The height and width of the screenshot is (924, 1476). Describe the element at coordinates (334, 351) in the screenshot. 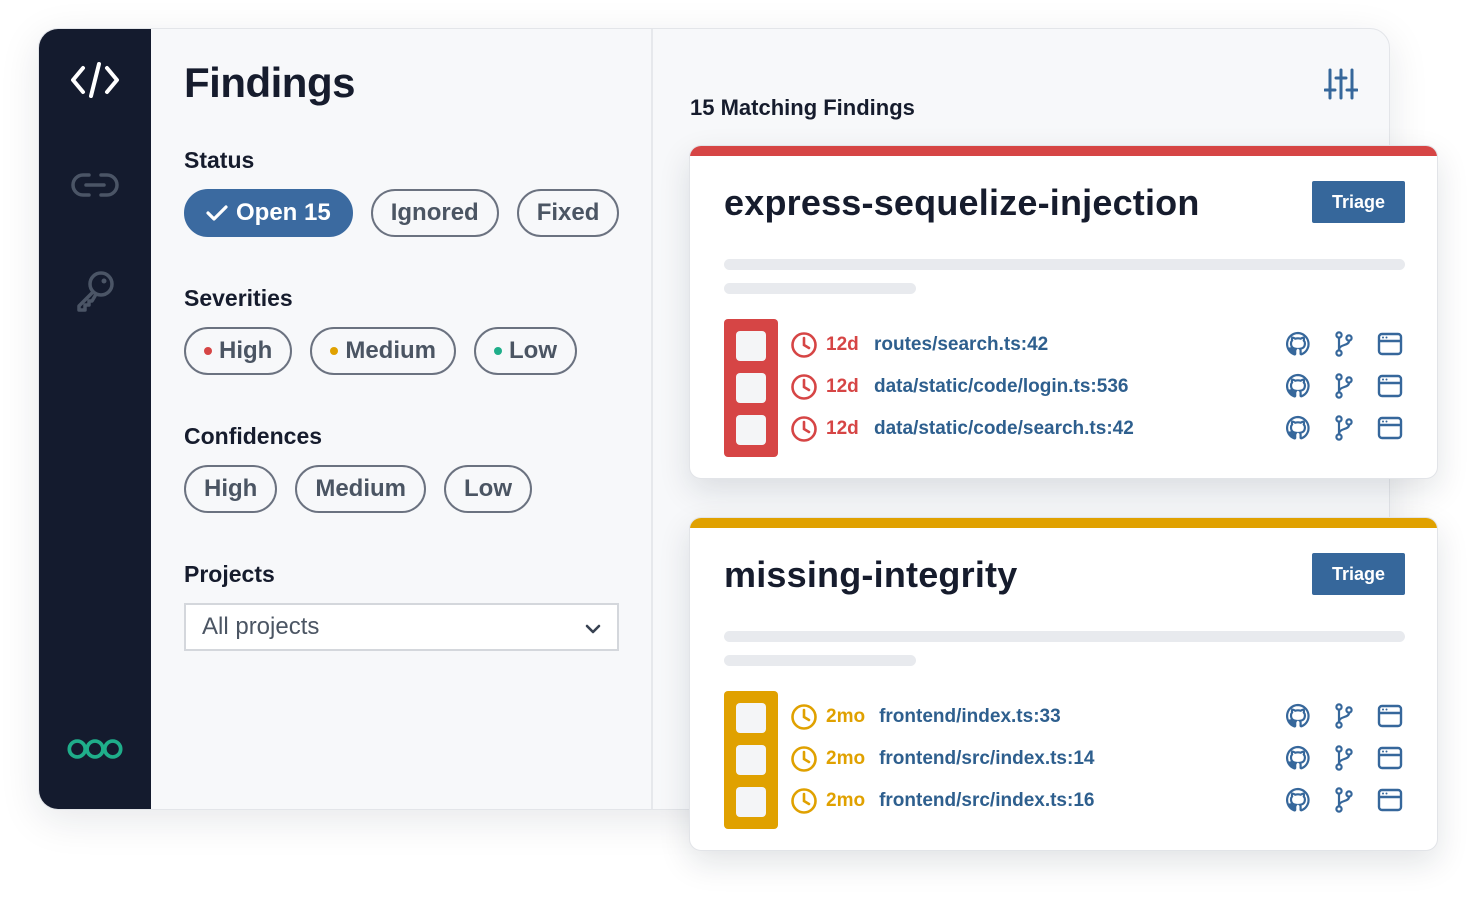

I see `medium-severity-dot` at that location.